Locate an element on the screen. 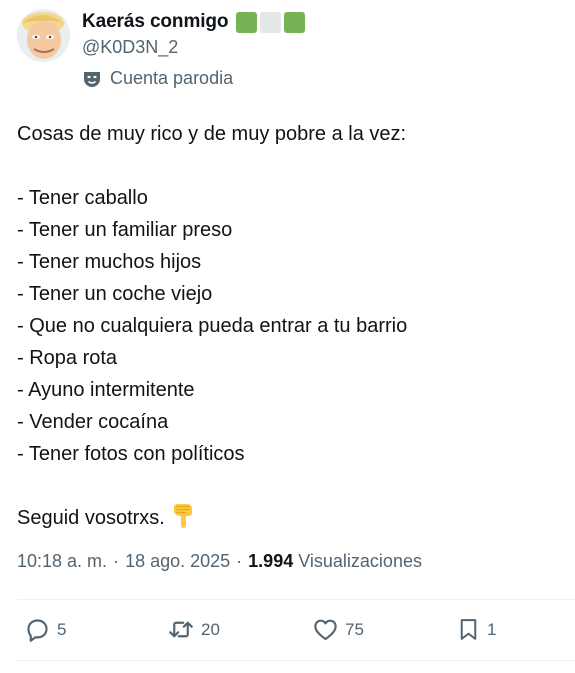 The image size is (575, 673). flag-emoji-group is located at coordinates (271, 22).